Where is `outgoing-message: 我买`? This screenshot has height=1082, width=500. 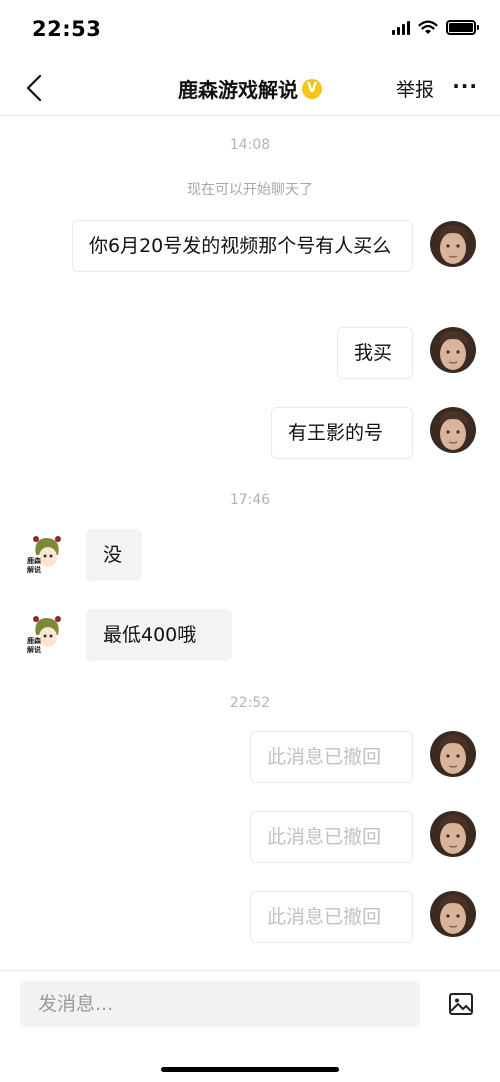 outgoing-message: 我买 is located at coordinates (375, 353).